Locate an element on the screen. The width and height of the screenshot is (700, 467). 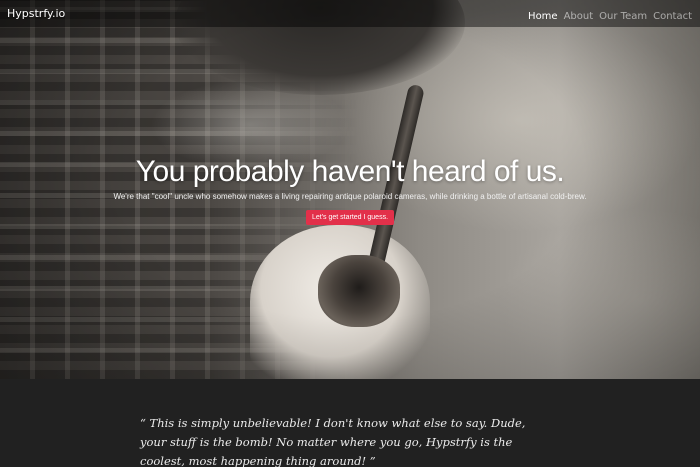
nav-link-about: About is located at coordinates (579, 16).